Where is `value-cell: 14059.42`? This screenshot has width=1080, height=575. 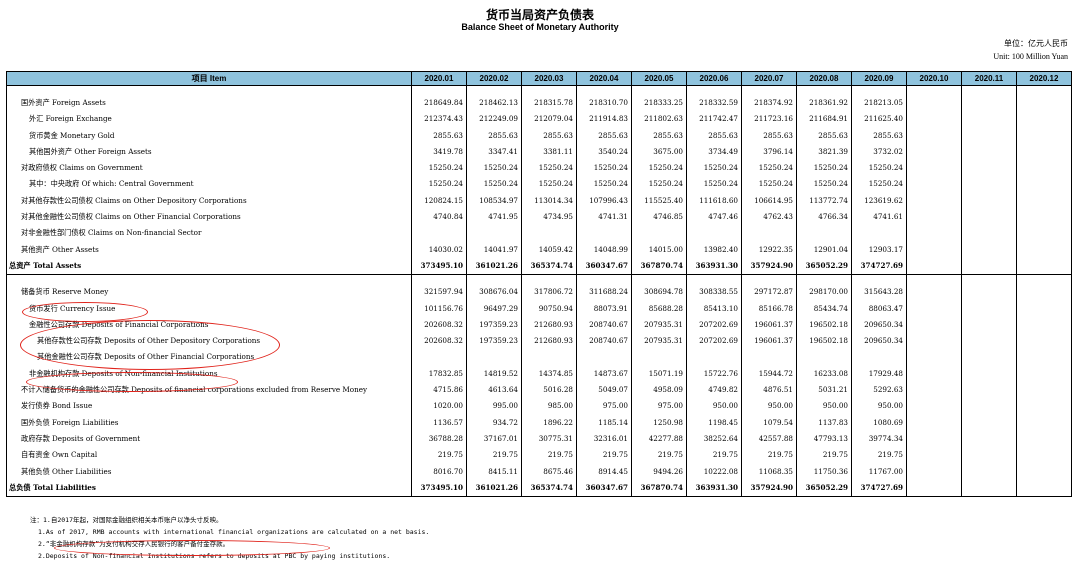
value-cell: 14059.42 is located at coordinates (549, 249).